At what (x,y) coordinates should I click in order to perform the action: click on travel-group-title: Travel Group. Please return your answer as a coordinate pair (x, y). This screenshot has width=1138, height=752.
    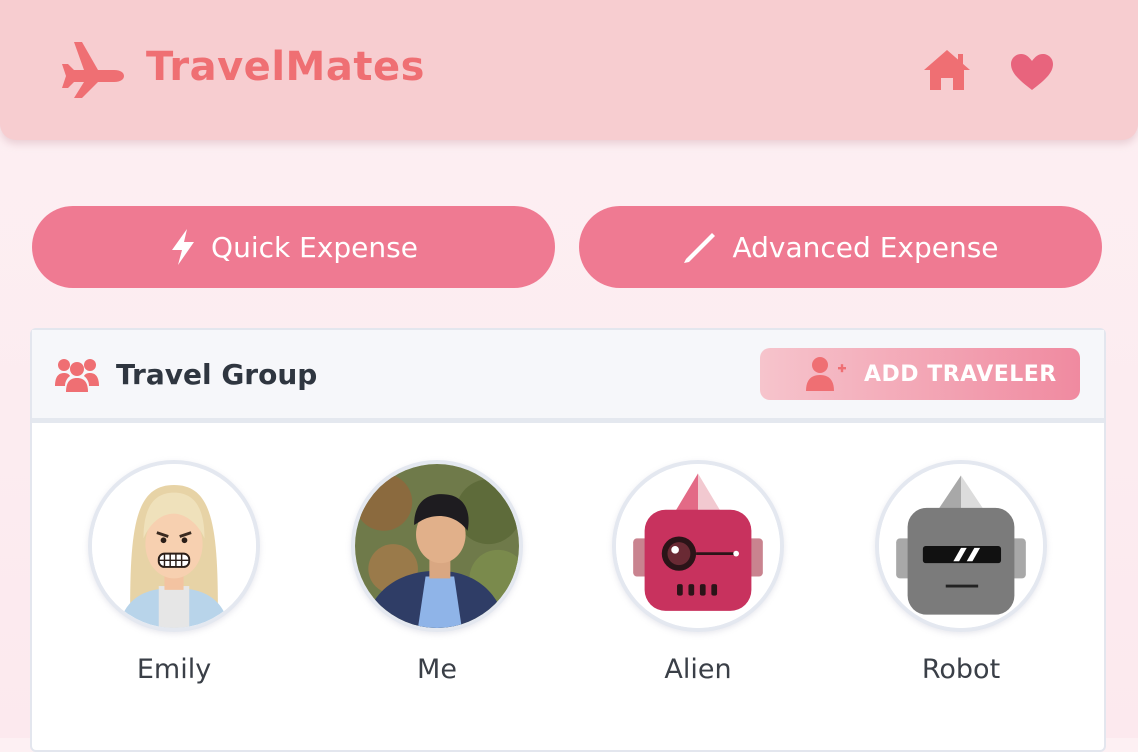
    Looking at the image, I should click on (217, 374).